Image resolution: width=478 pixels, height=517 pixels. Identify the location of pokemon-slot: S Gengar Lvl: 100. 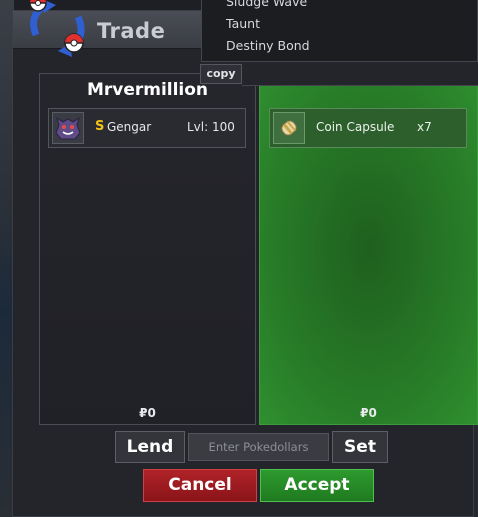
(147, 128).